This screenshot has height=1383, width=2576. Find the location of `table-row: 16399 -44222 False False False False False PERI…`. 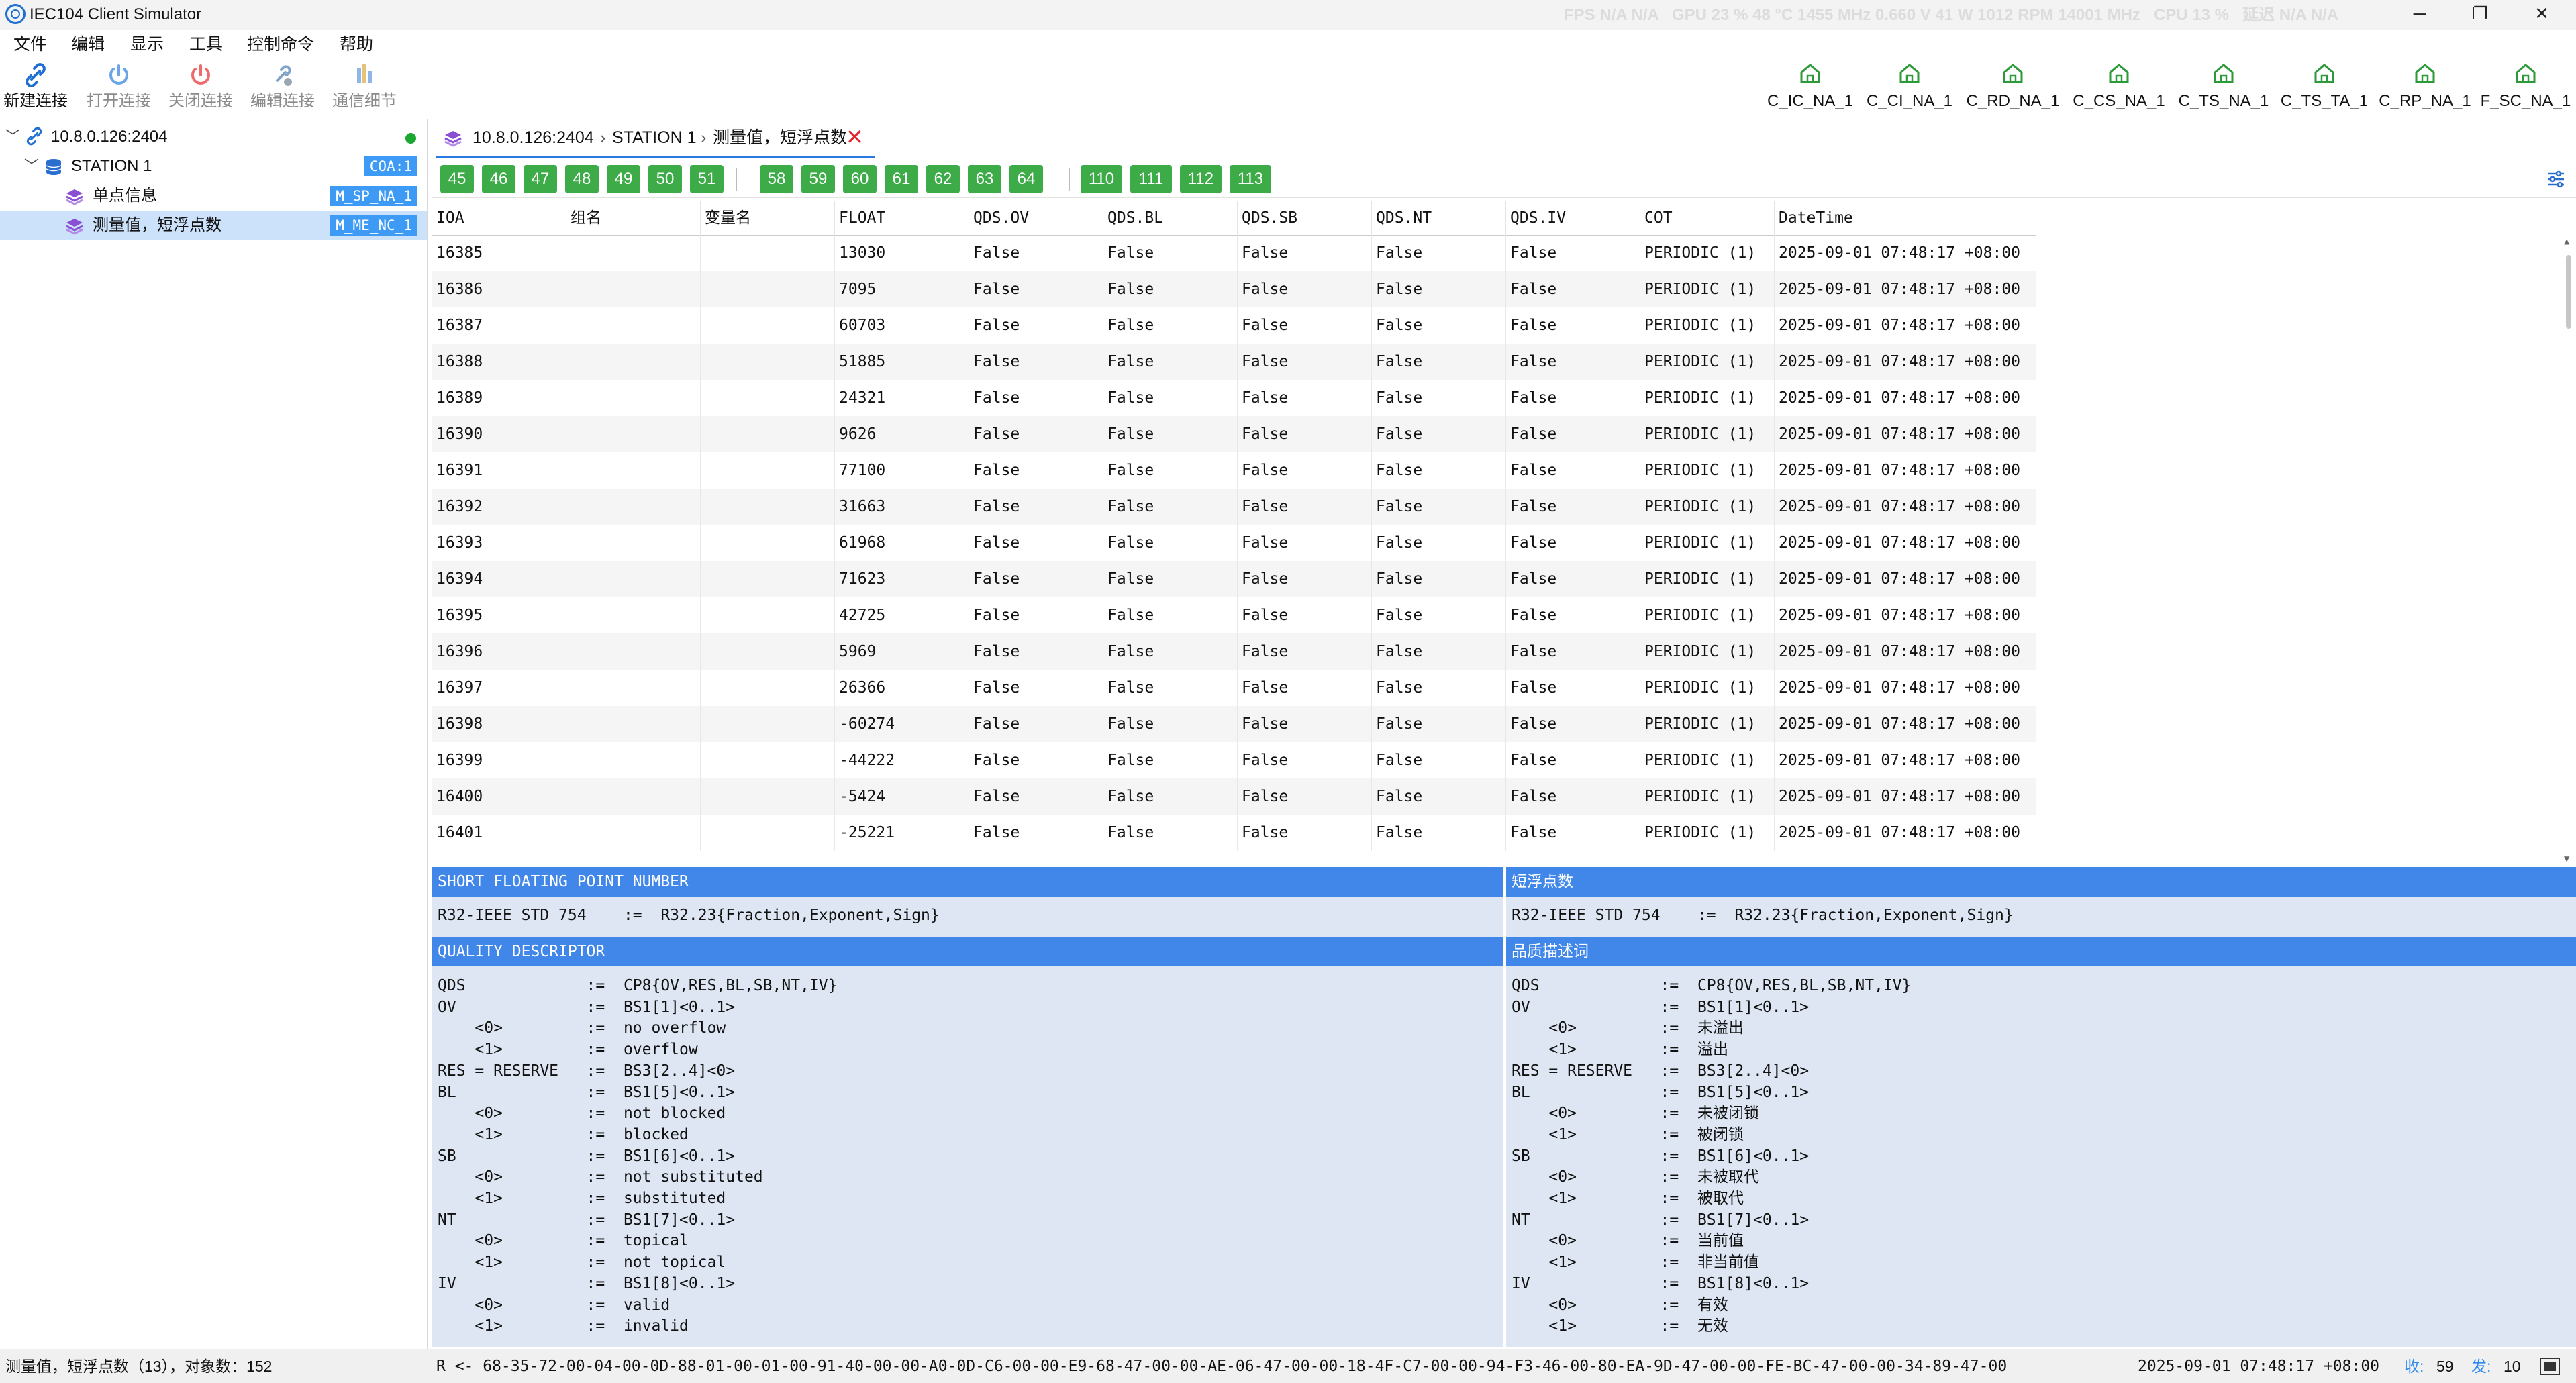

table-row: 16399 -44222 False False False False False PERI… is located at coordinates (1234, 760).